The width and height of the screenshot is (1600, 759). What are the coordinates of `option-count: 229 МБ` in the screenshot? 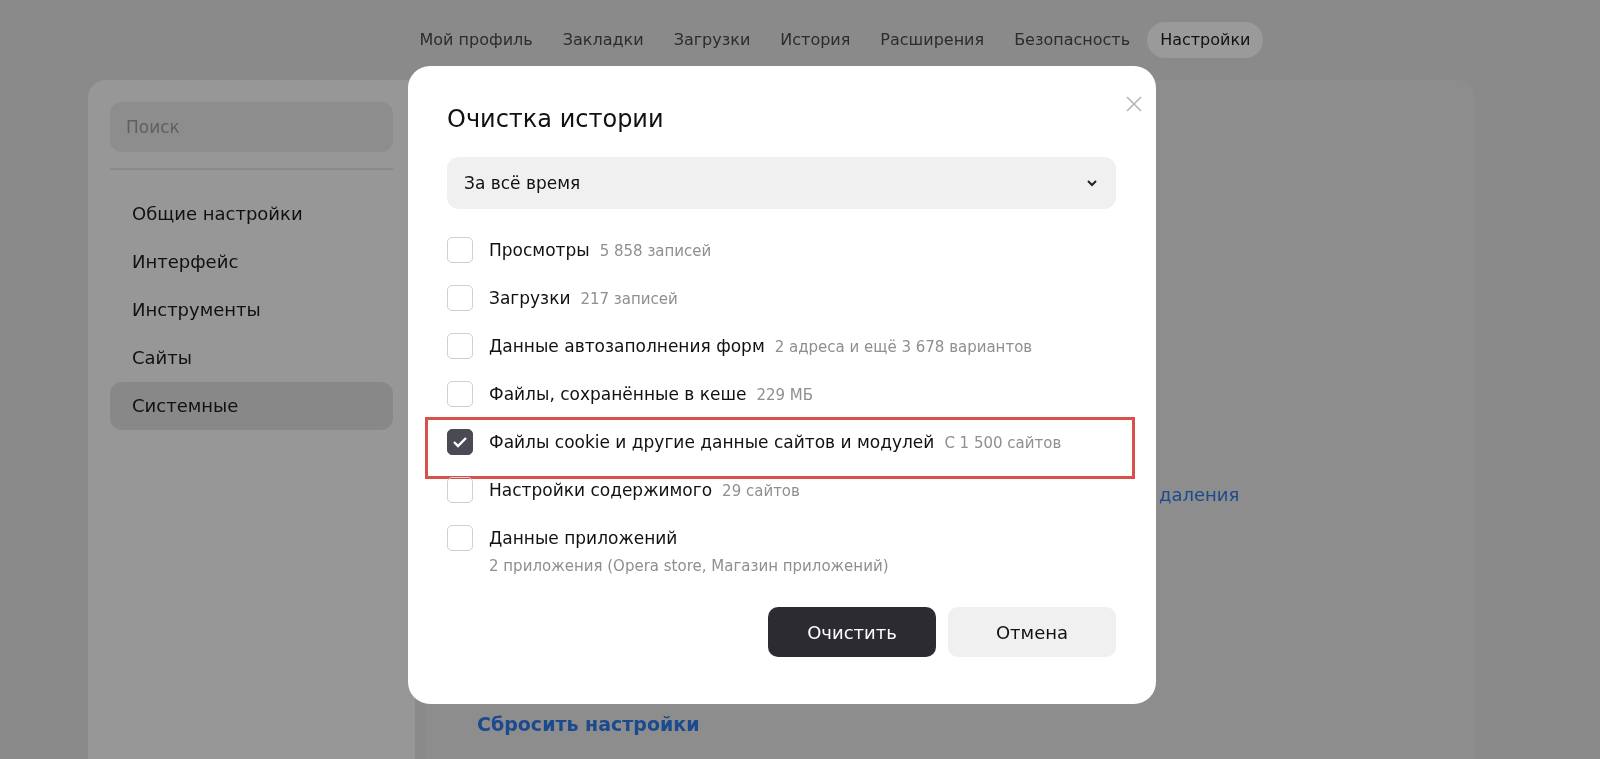 It's located at (785, 395).